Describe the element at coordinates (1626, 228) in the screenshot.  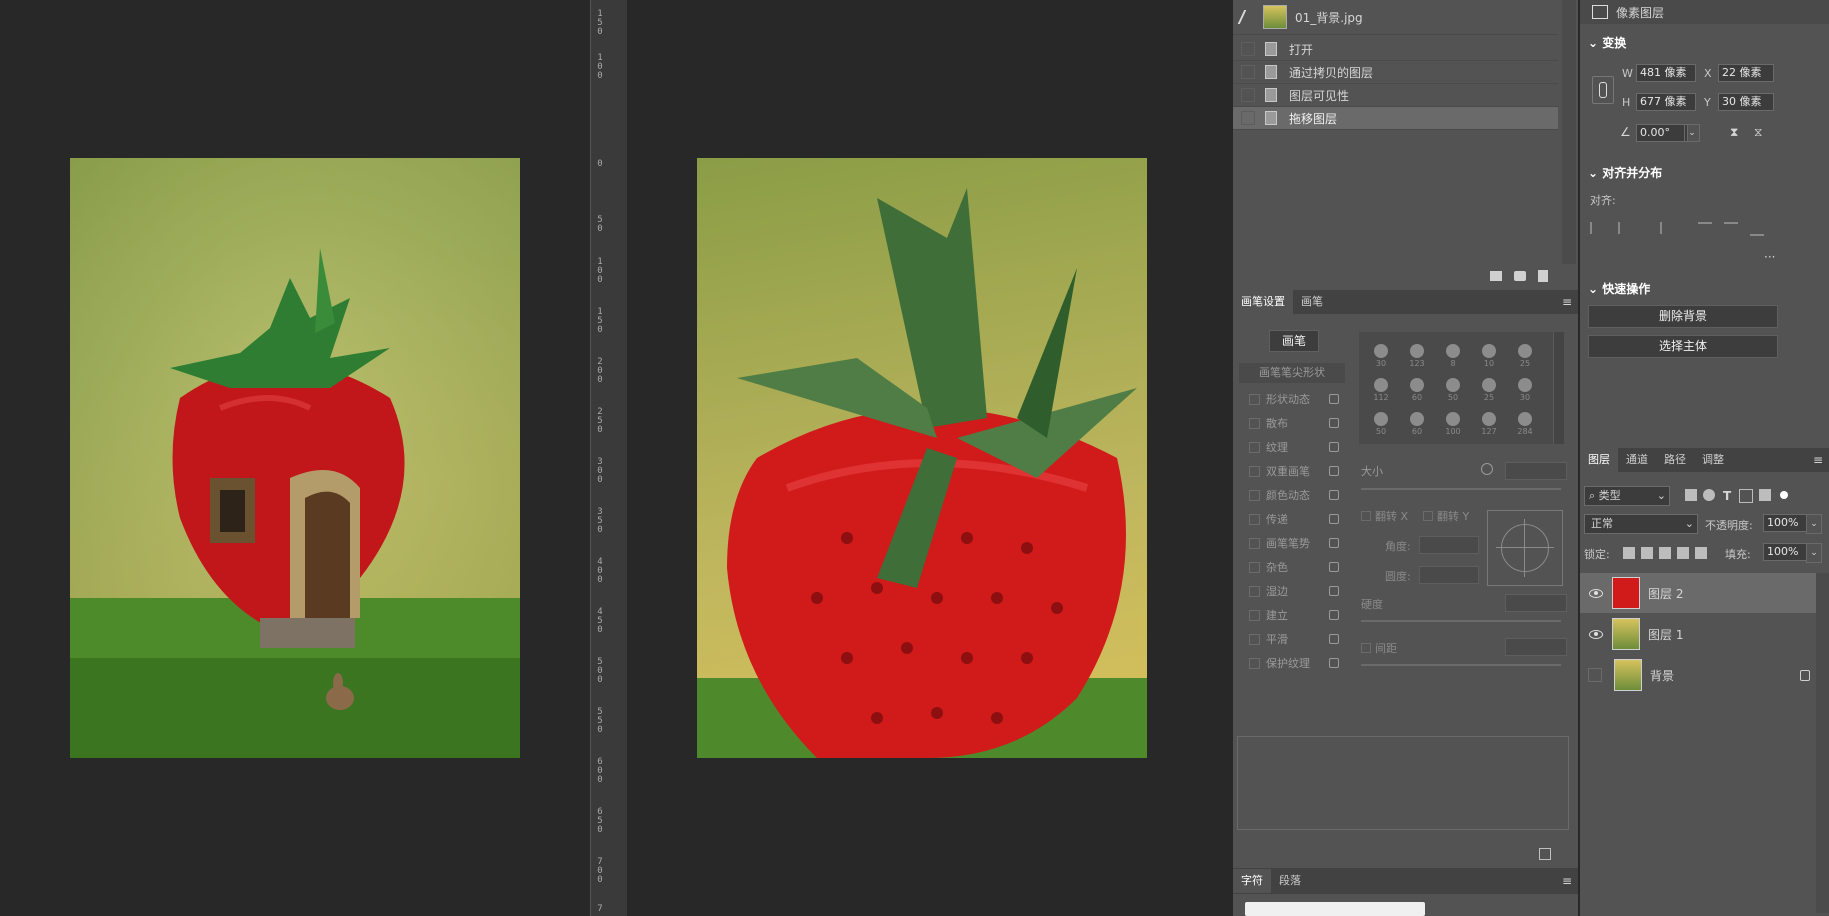
I see `align-hcenter-icon` at that location.